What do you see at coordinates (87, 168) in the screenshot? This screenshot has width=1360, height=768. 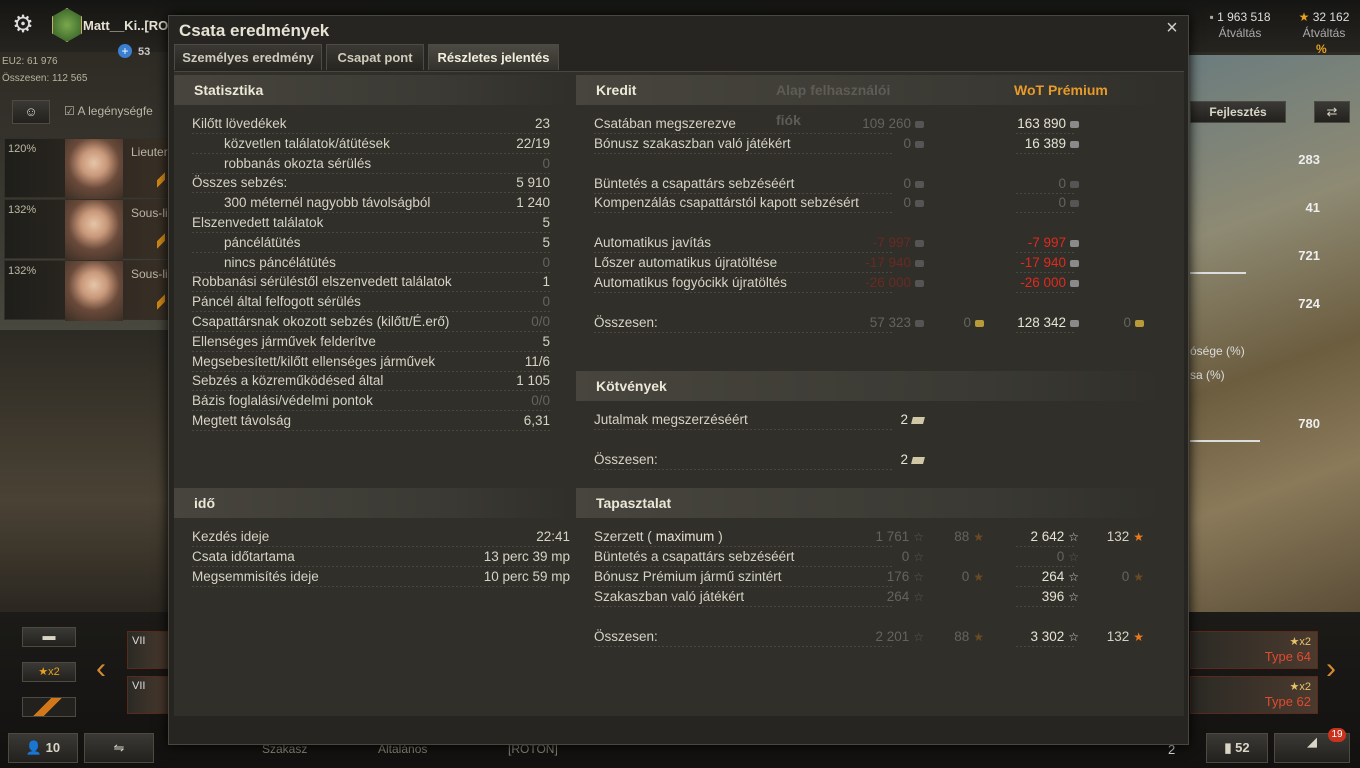 I see `crew-member-1: 120% Lieuter` at bounding box center [87, 168].